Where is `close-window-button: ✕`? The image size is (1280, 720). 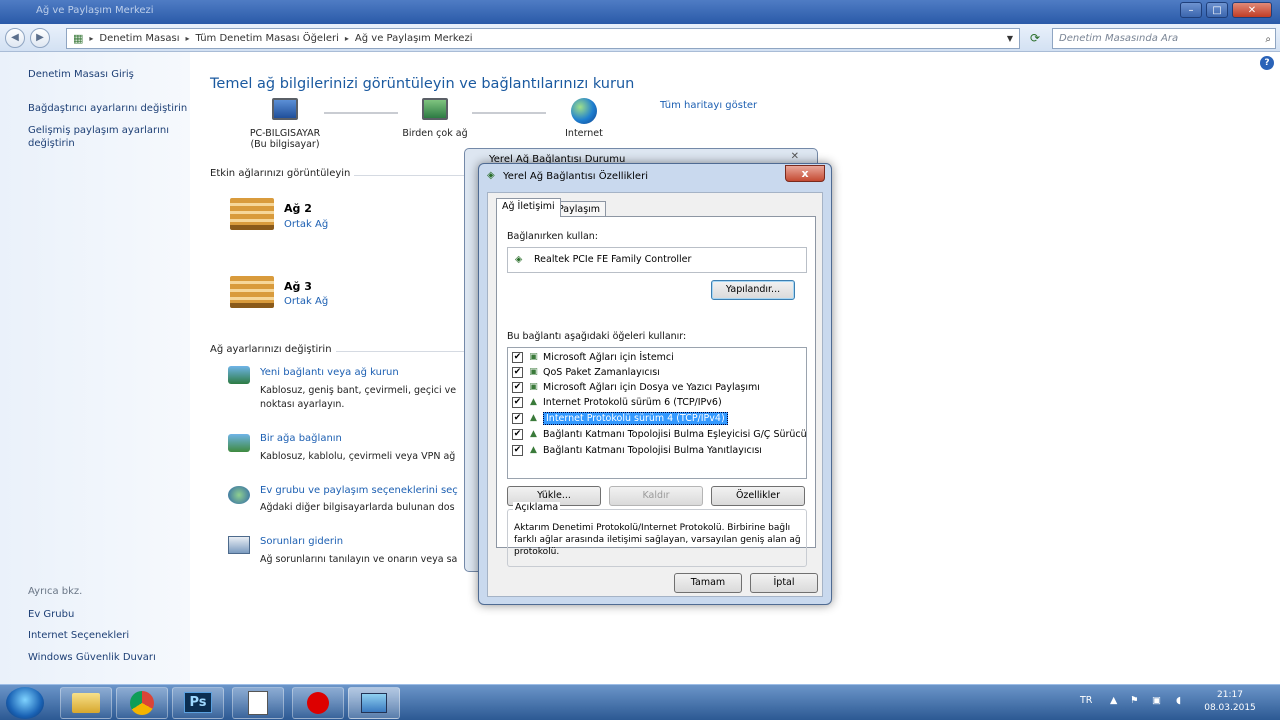 close-window-button: ✕ is located at coordinates (1252, 10).